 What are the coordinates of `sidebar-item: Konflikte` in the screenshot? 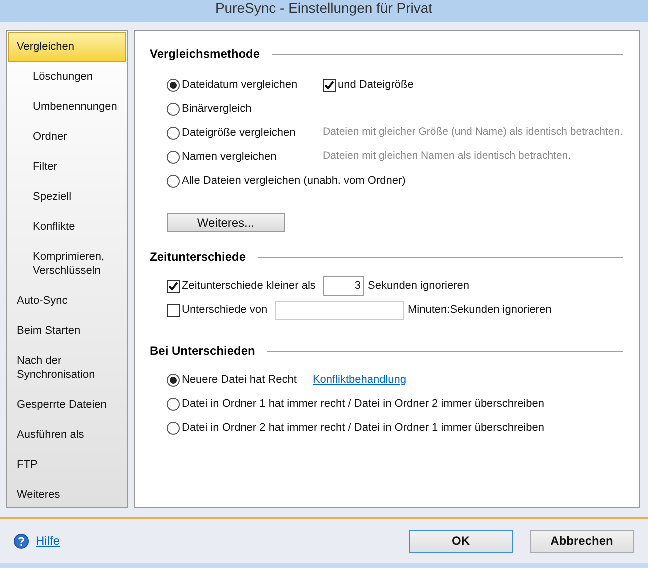 It's located at (67, 227).